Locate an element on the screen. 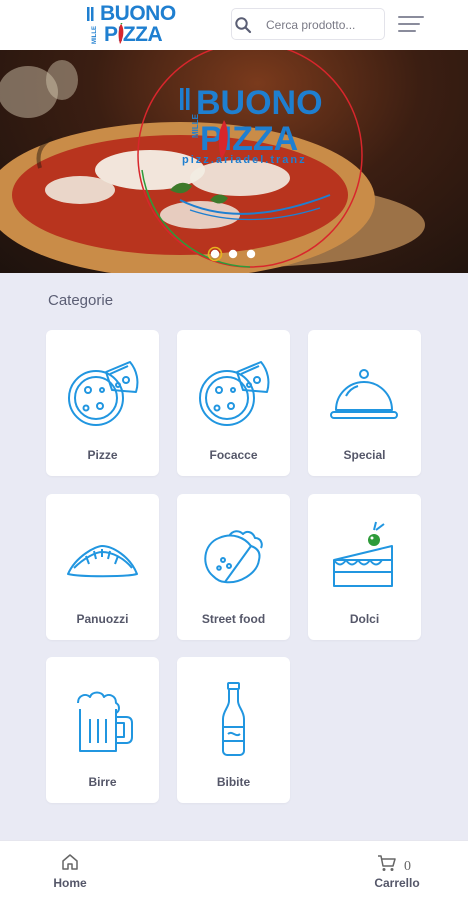 This screenshot has height=900, width=468. category-card-bibite: Bibite is located at coordinates (233, 730).